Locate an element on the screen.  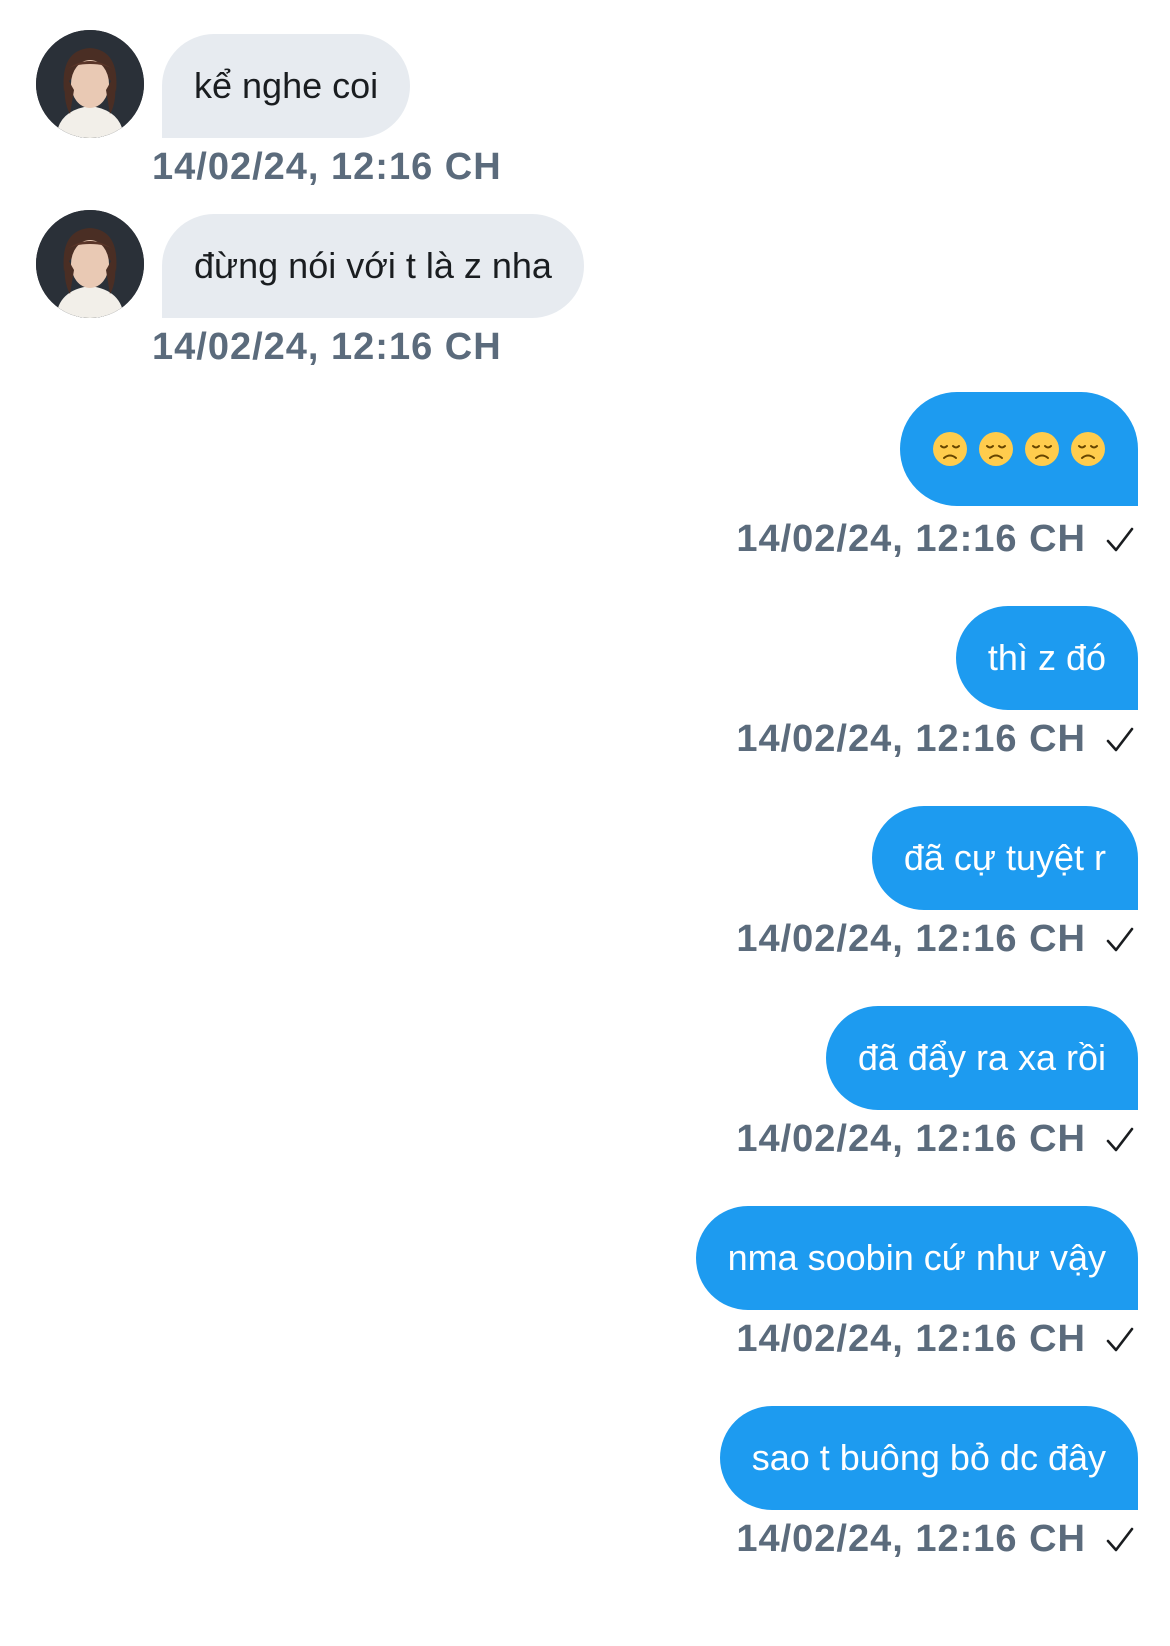
message-text: sao t buông bỏ dc đây is located at coordinates (928, 1457).